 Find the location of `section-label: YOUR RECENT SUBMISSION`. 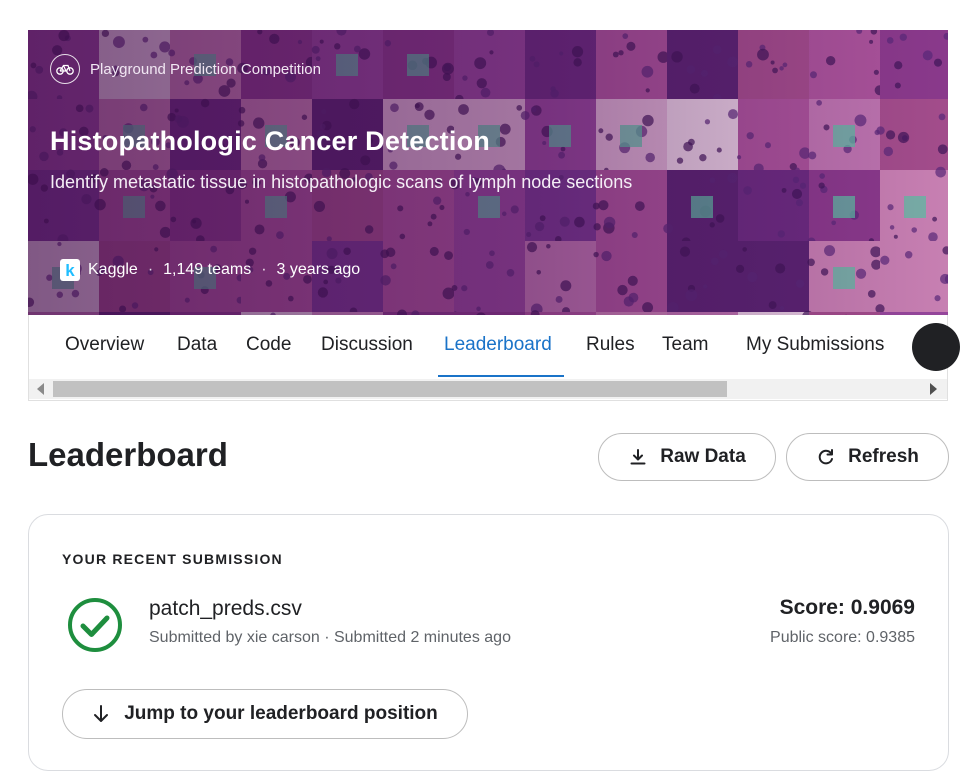

section-label: YOUR RECENT SUBMISSION is located at coordinates (172, 559).